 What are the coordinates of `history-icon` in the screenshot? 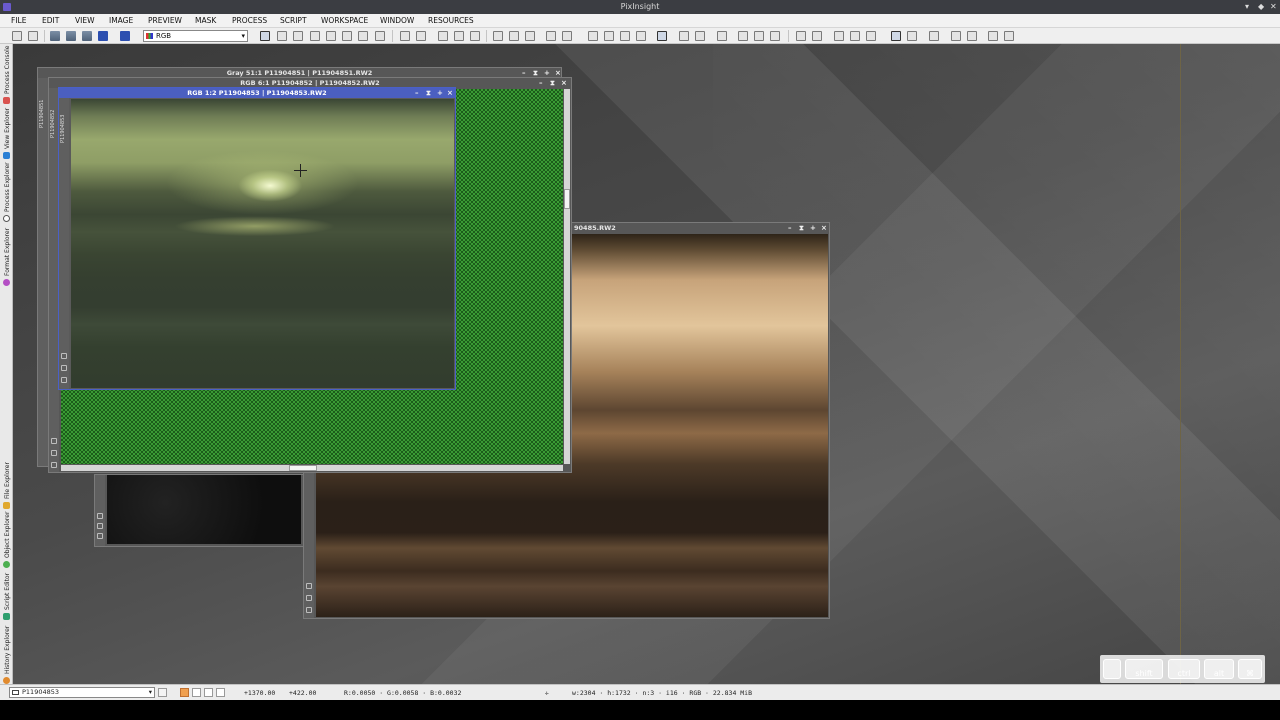 It's located at (817, 36).